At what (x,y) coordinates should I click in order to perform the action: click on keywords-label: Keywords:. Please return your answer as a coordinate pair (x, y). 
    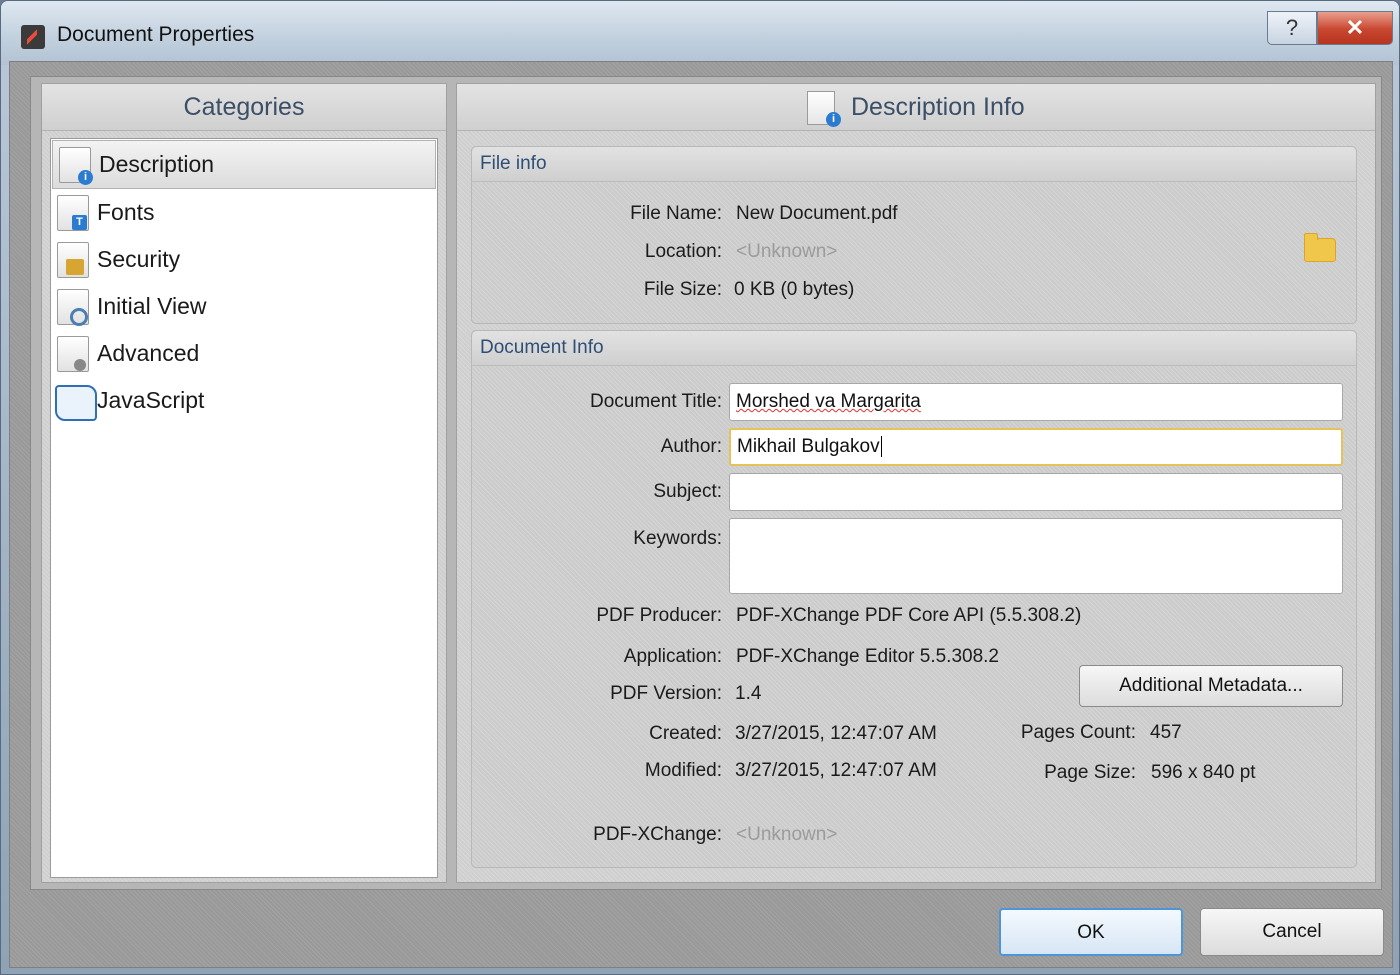
    Looking at the image, I should click on (677, 538).